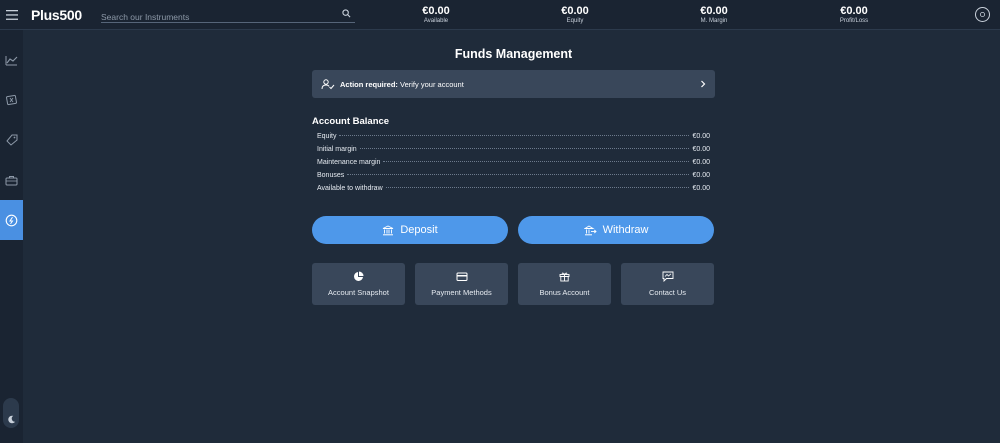  I want to click on search-icon, so click(346, 13).